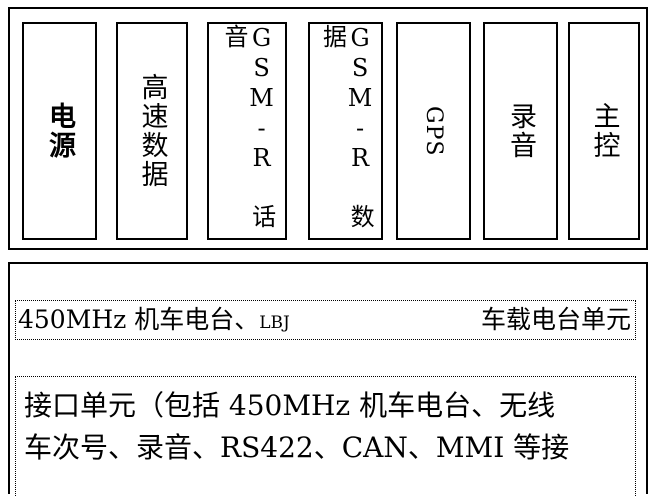 The width and height of the screenshot is (656, 496). I want to click on radio-unit-name: 车载电台单元, so click(555, 319).